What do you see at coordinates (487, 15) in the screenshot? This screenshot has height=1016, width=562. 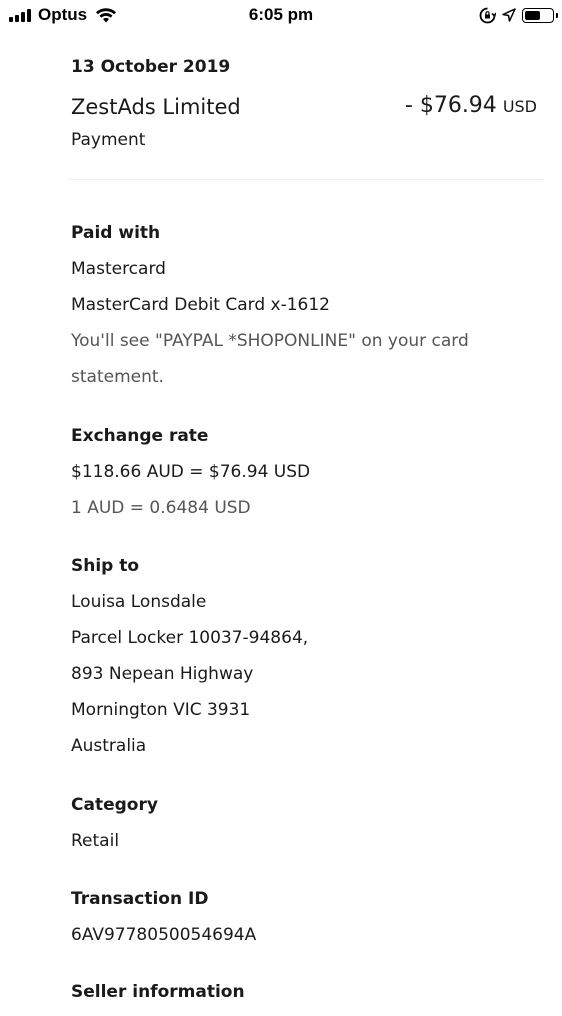 I see `orientation-lock-icon` at bounding box center [487, 15].